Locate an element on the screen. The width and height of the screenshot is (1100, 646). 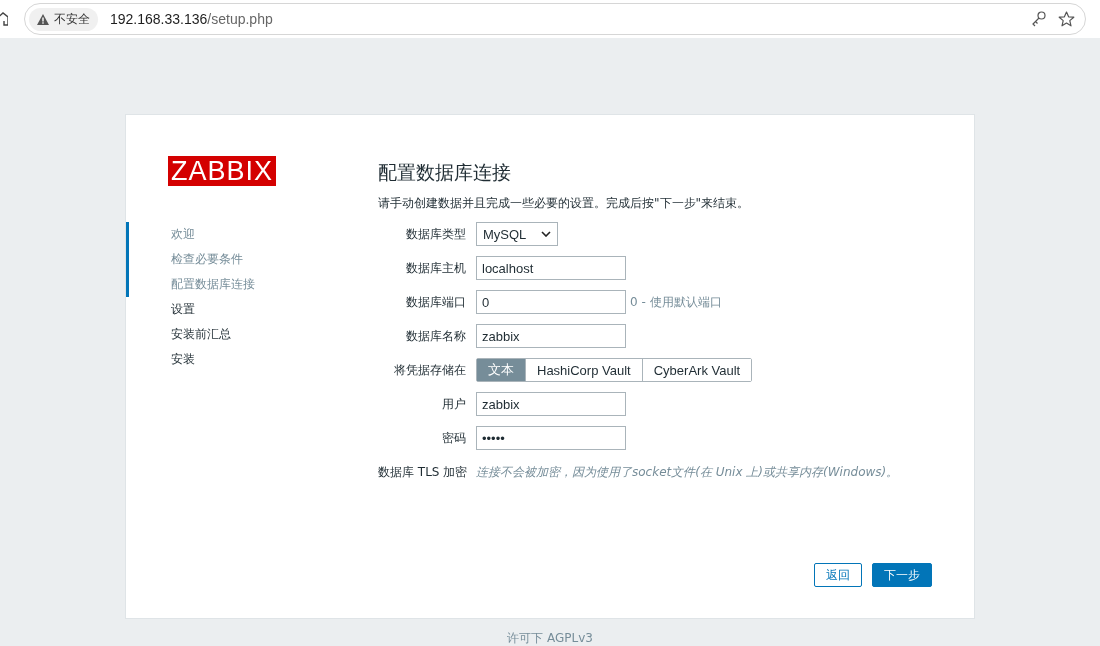
field-label: 数据库名称 is located at coordinates (435, 336).